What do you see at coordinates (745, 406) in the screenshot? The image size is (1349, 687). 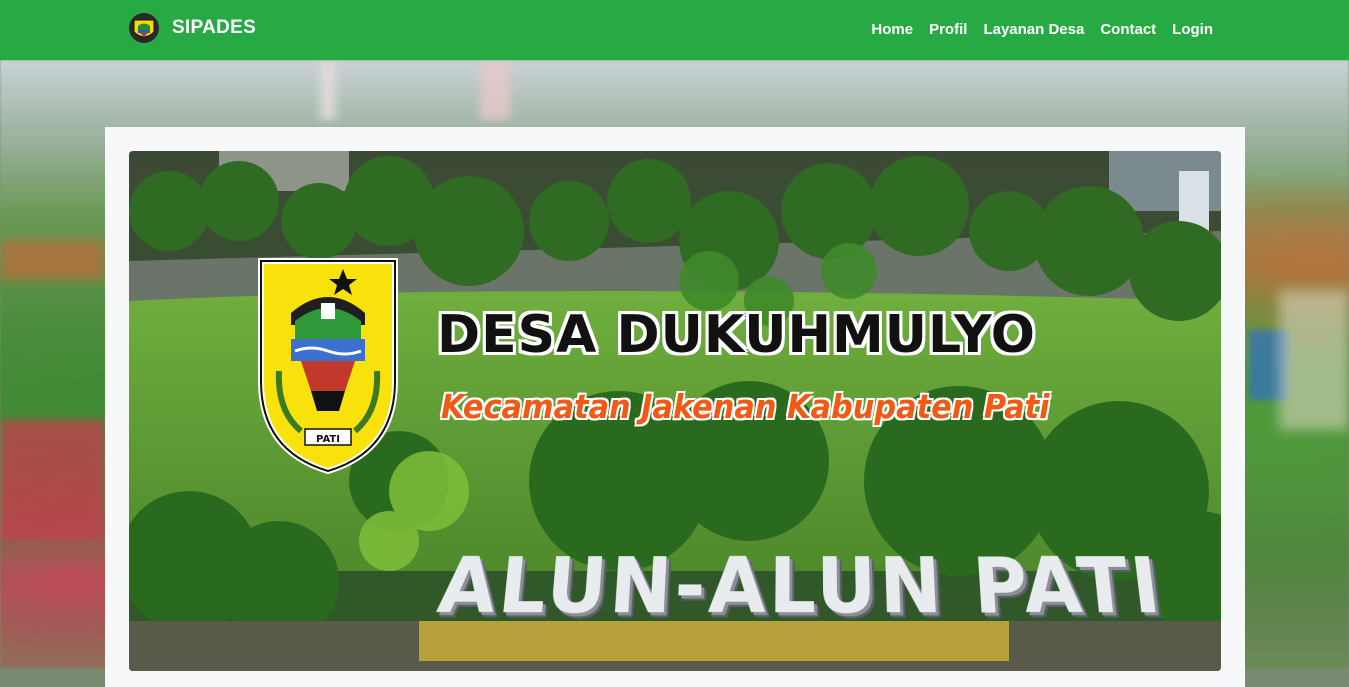 I see `village-subtitle: Kecamatan Jakenan Kabupaten Pati` at bounding box center [745, 406].